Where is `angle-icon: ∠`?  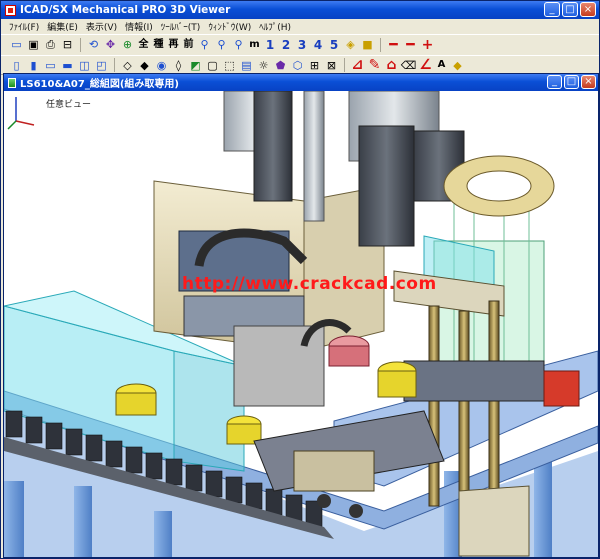 angle-icon: ∠ is located at coordinates (425, 65).